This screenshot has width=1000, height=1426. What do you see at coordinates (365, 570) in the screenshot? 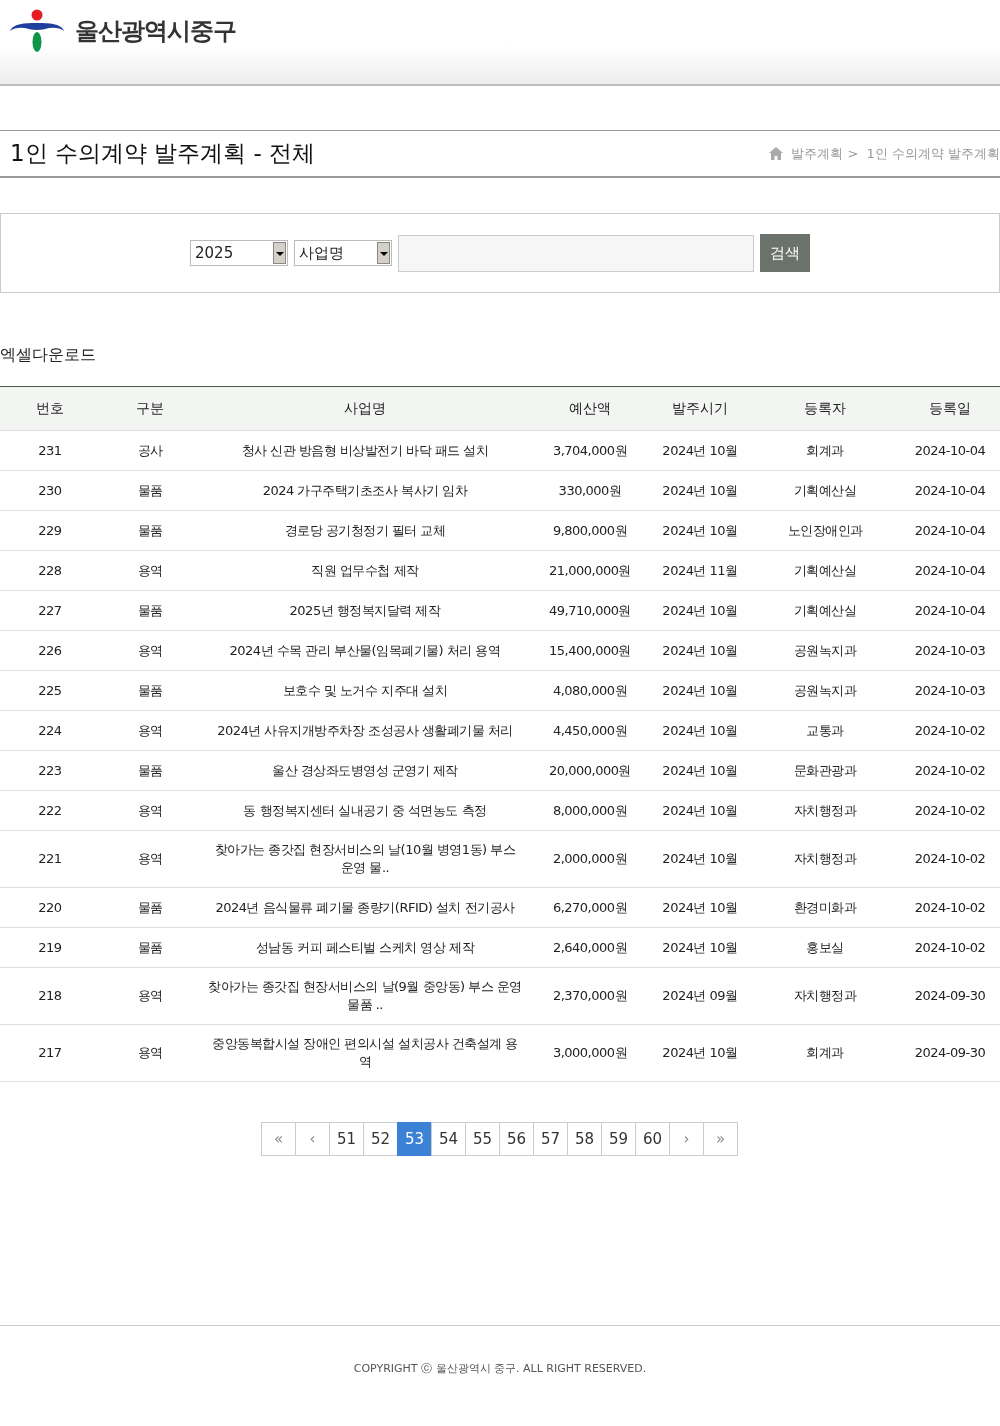
I see `table-cell: 직원 업무수첩 제작` at bounding box center [365, 570].